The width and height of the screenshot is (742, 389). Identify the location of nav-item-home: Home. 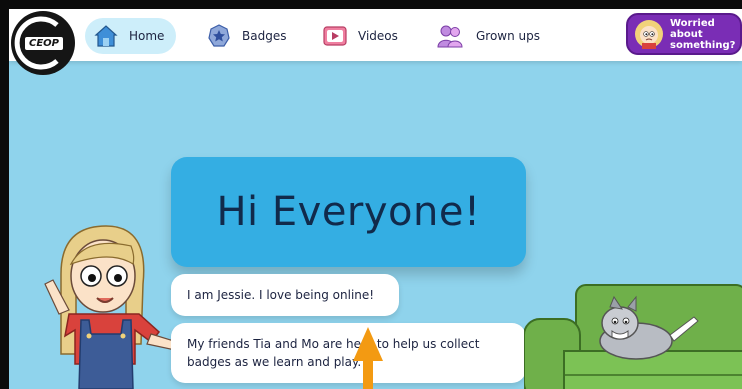
(131, 36).